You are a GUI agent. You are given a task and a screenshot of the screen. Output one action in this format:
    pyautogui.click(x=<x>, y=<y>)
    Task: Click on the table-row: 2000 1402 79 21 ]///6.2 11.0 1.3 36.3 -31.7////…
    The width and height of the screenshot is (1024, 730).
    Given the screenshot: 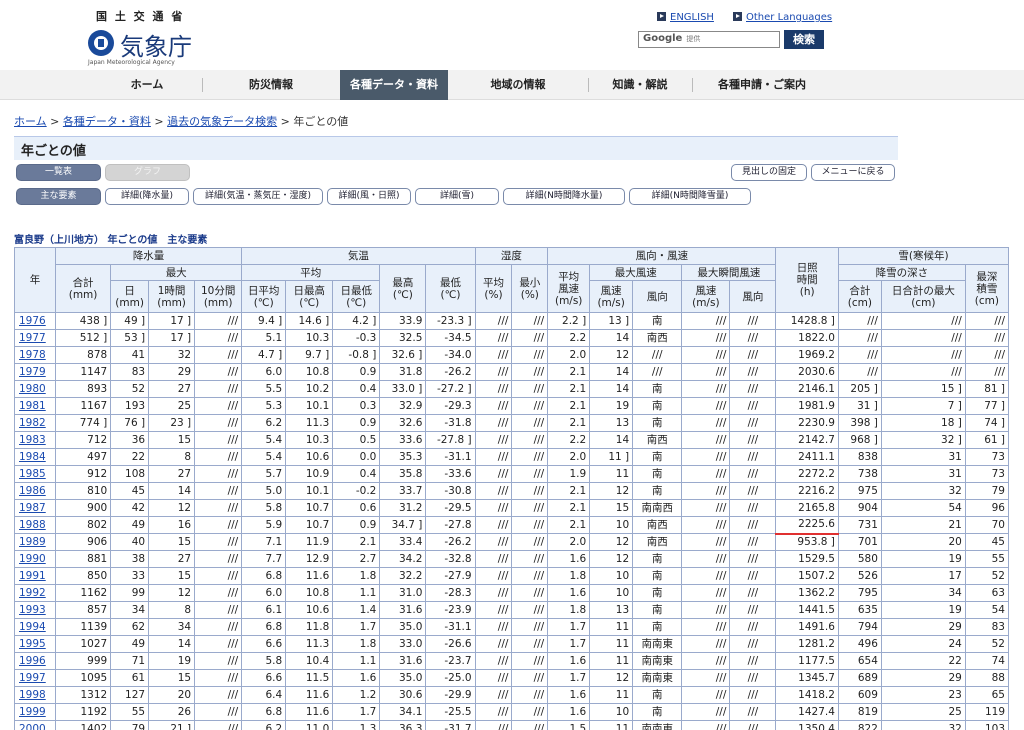 What is the action you would take?
    pyautogui.click(x=512, y=725)
    